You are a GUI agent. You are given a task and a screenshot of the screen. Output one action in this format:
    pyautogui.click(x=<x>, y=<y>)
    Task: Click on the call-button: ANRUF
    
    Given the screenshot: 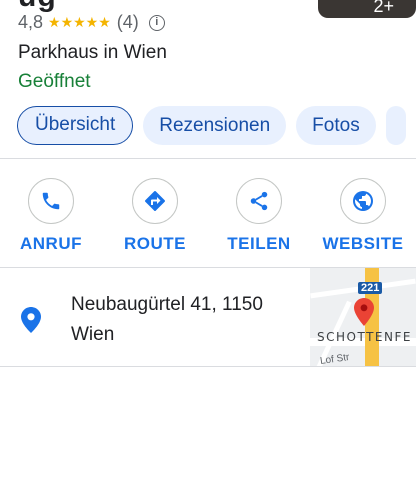 What is the action you would take?
    pyautogui.click(x=51, y=216)
    